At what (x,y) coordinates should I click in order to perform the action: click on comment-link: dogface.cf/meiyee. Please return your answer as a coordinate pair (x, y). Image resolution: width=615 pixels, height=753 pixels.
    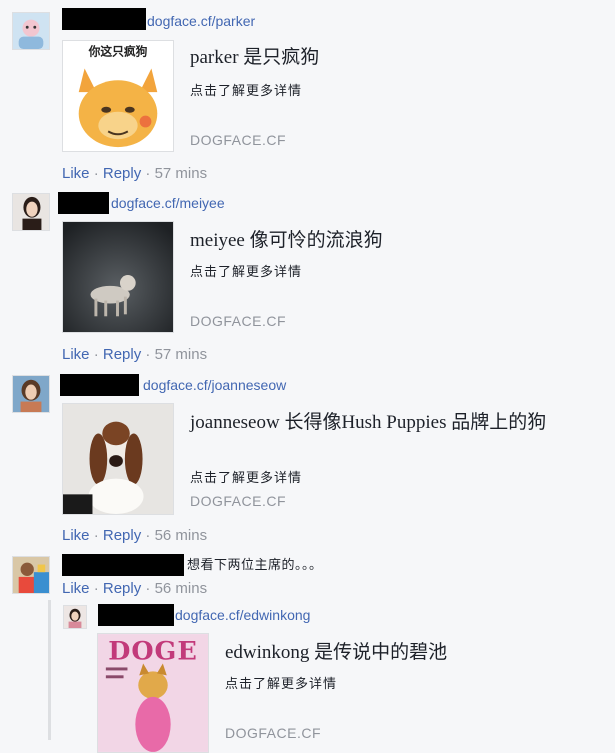
    Looking at the image, I should click on (168, 203).